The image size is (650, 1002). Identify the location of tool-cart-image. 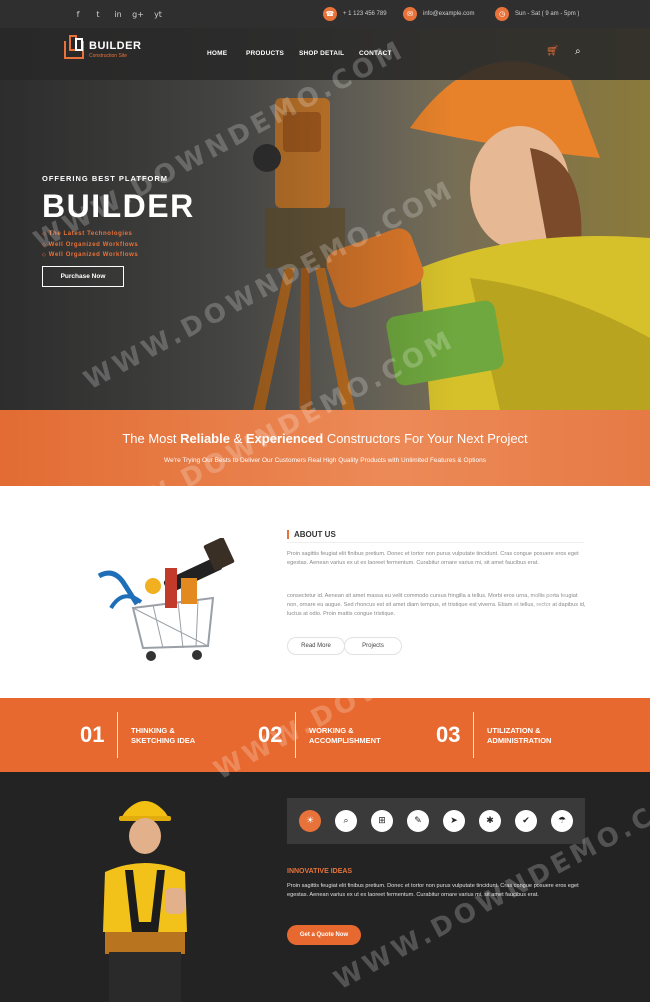
(166, 599).